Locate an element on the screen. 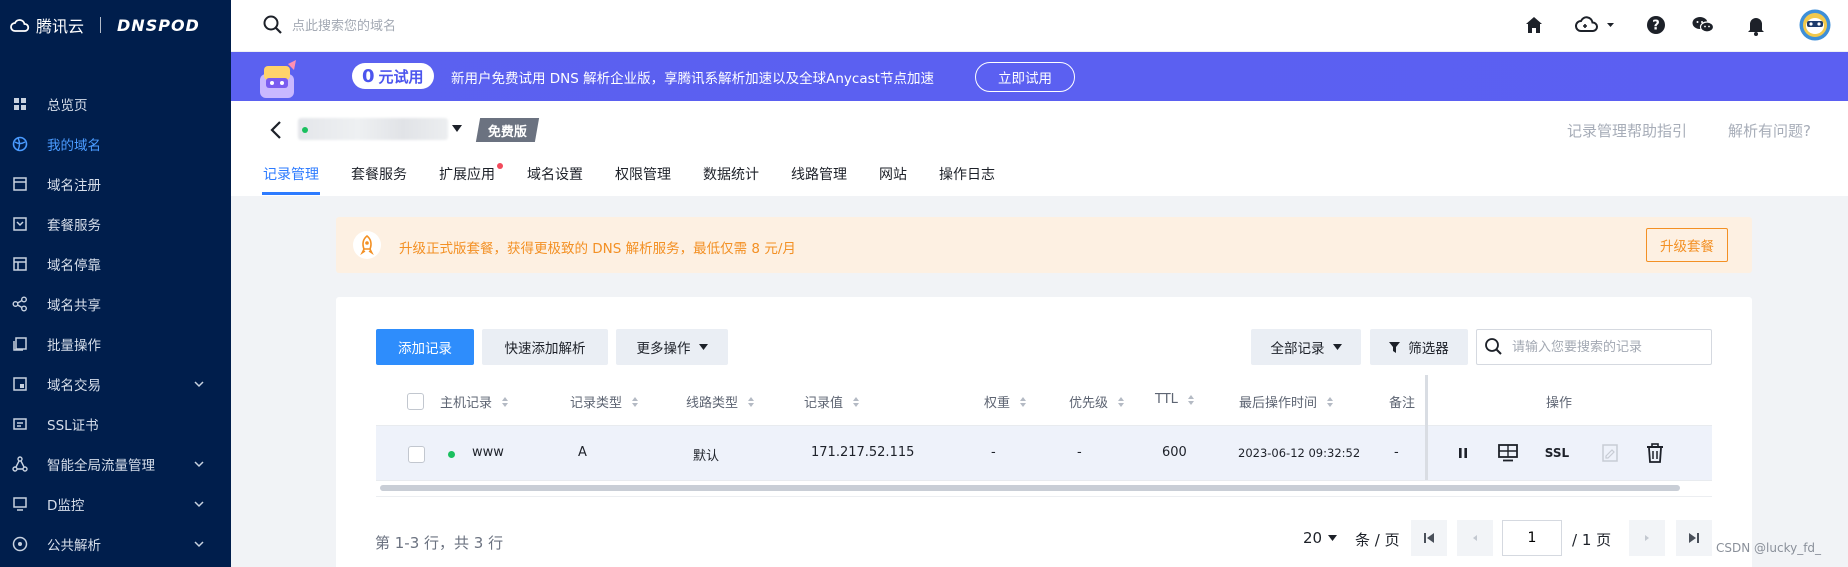  th-host-label: 主机记录 is located at coordinates (466, 403).